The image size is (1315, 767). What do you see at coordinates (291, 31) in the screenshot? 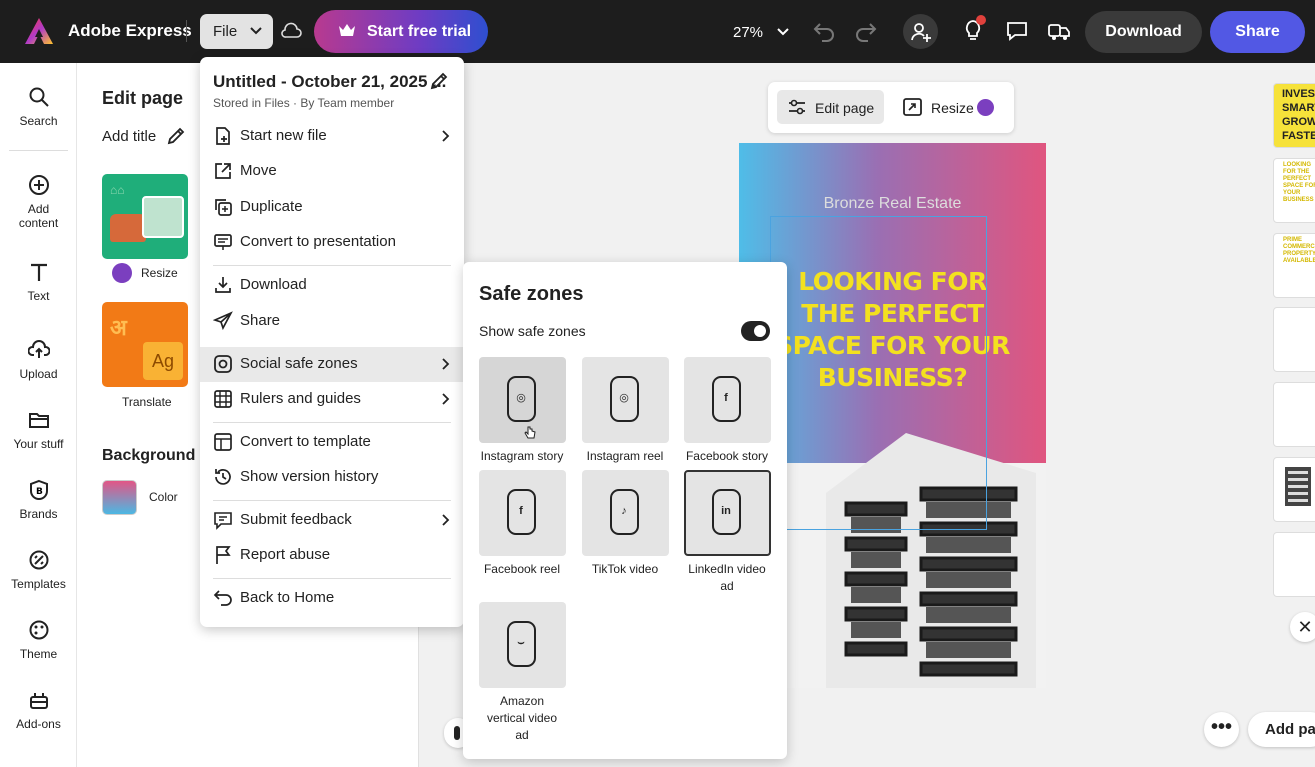
I see `cloud-icon` at bounding box center [291, 31].